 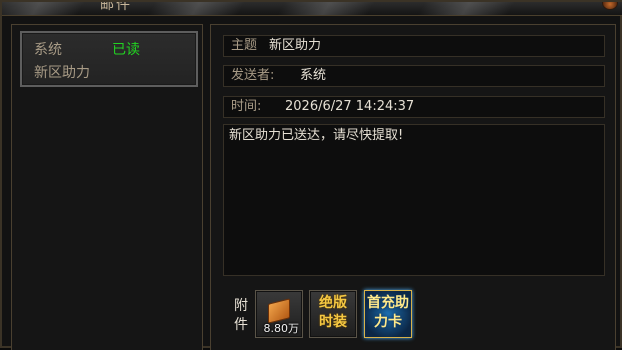 What do you see at coordinates (350, 106) in the screenshot?
I see `time-value: 2026/6/27 14:24:37` at bounding box center [350, 106].